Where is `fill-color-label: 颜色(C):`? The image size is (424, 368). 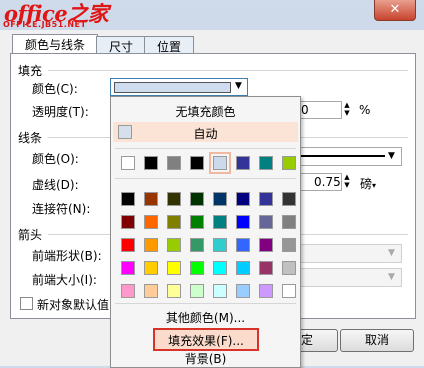
fill-color-label: 颜色(C): is located at coordinates (55, 89).